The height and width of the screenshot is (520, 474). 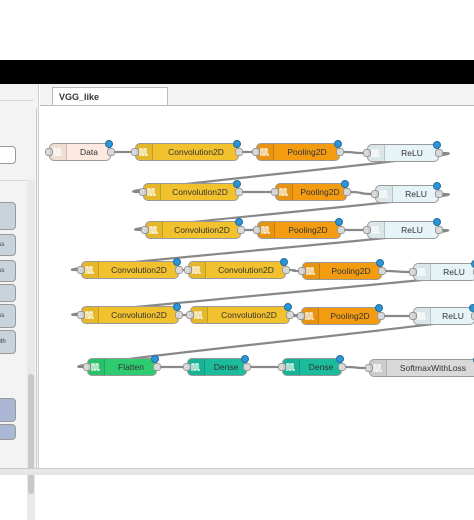 I want to click on flow-node: SoftmaxWithLoss, so click(x=419, y=366).